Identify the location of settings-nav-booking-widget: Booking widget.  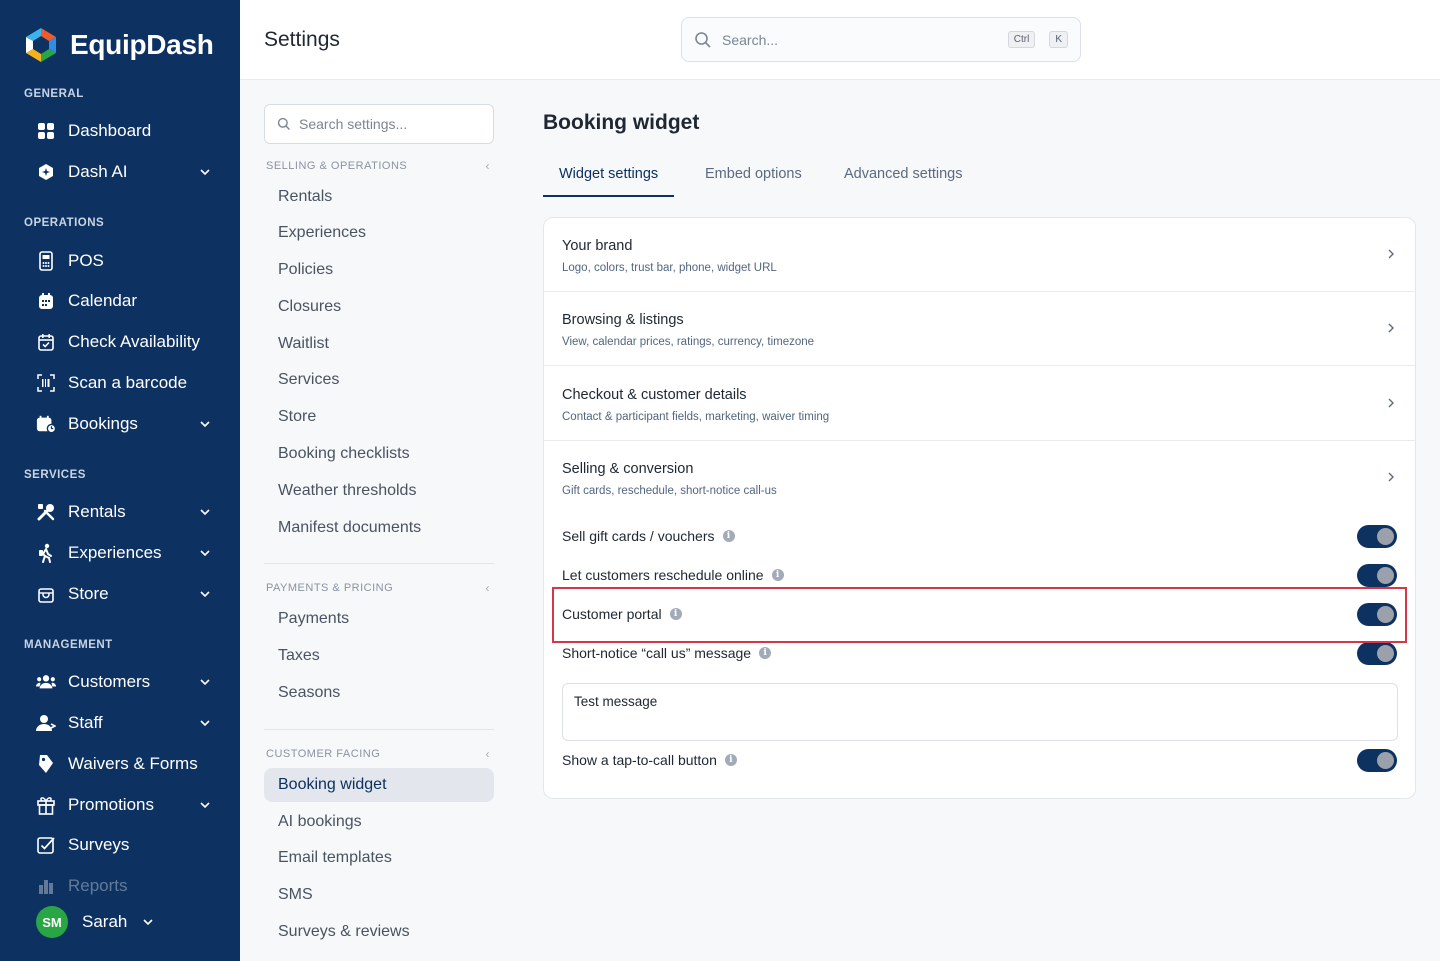
(379, 785).